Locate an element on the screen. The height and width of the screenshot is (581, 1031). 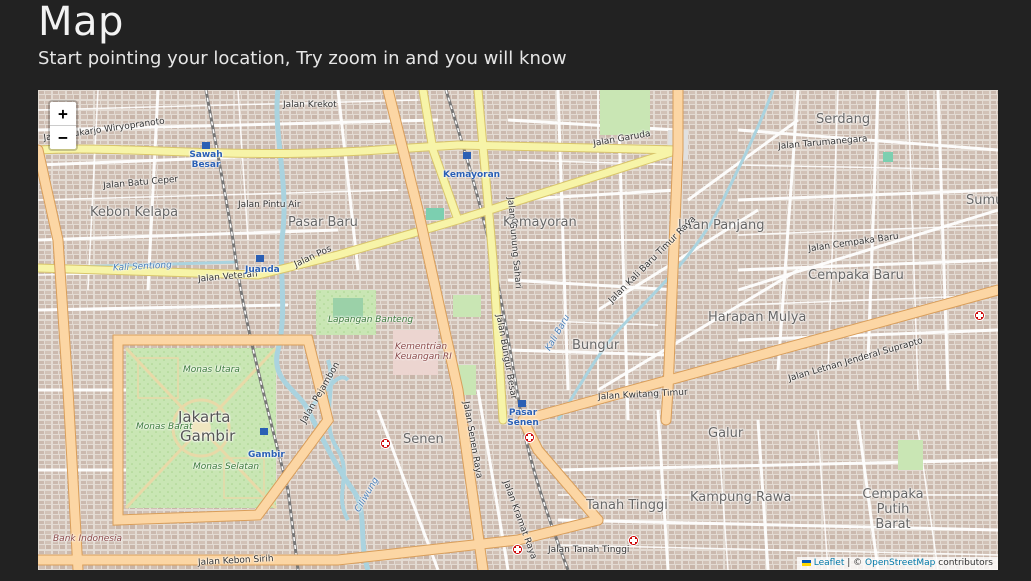
place-label: Bank Indonesia is located at coordinates (87, 539).